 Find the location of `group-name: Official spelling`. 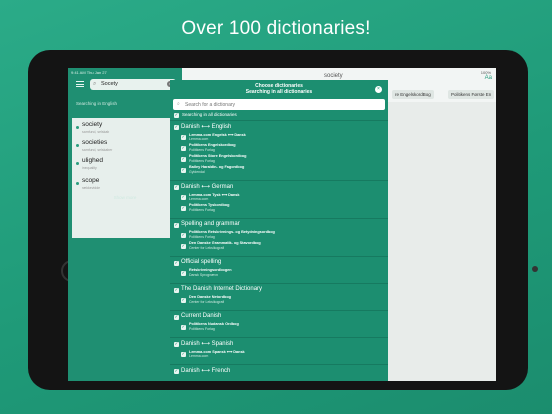

group-name: Official spelling is located at coordinates (201, 262).